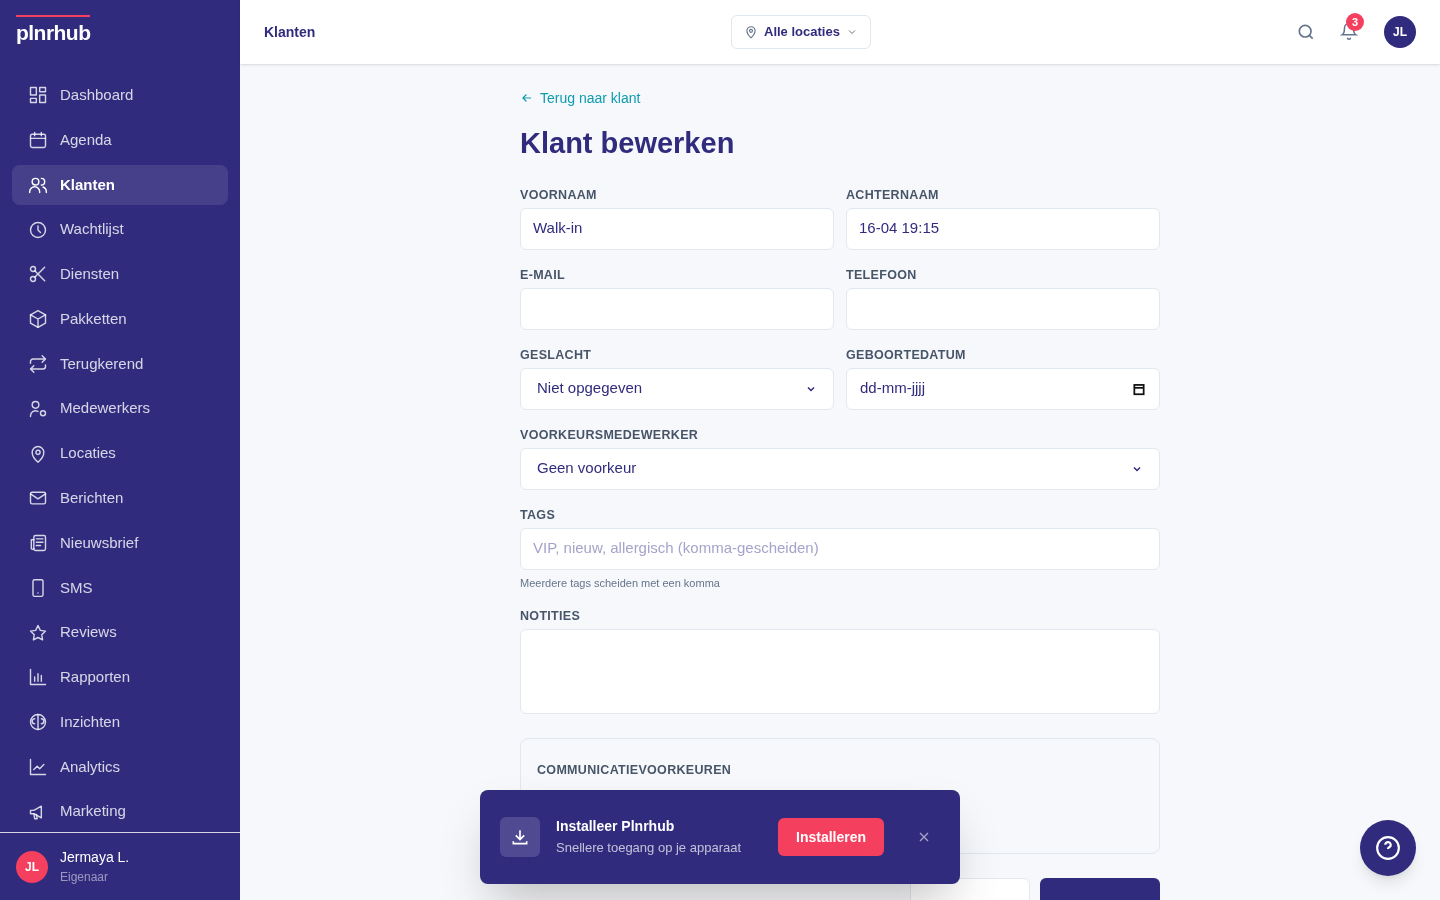  What do you see at coordinates (556, 354) in the screenshot?
I see `field-label: GESLACHT` at bounding box center [556, 354].